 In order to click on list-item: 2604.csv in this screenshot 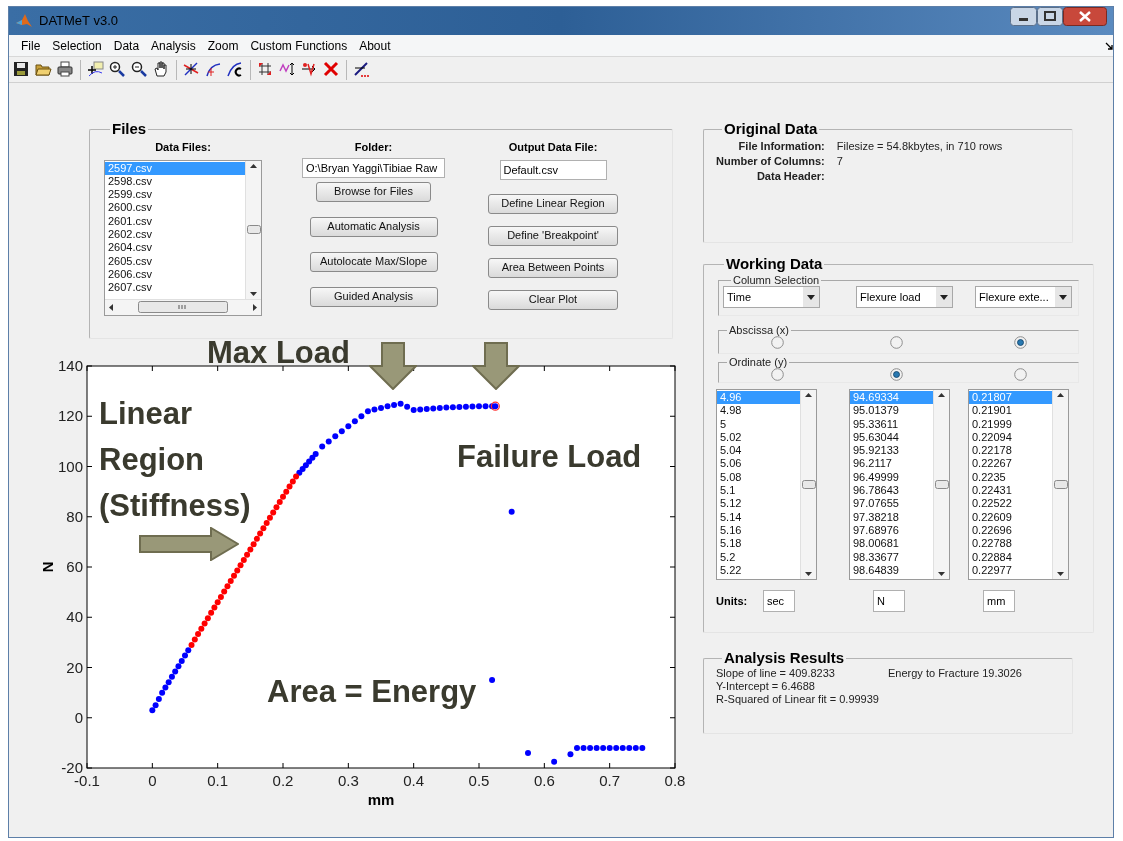, I will do `click(175, 248)`.